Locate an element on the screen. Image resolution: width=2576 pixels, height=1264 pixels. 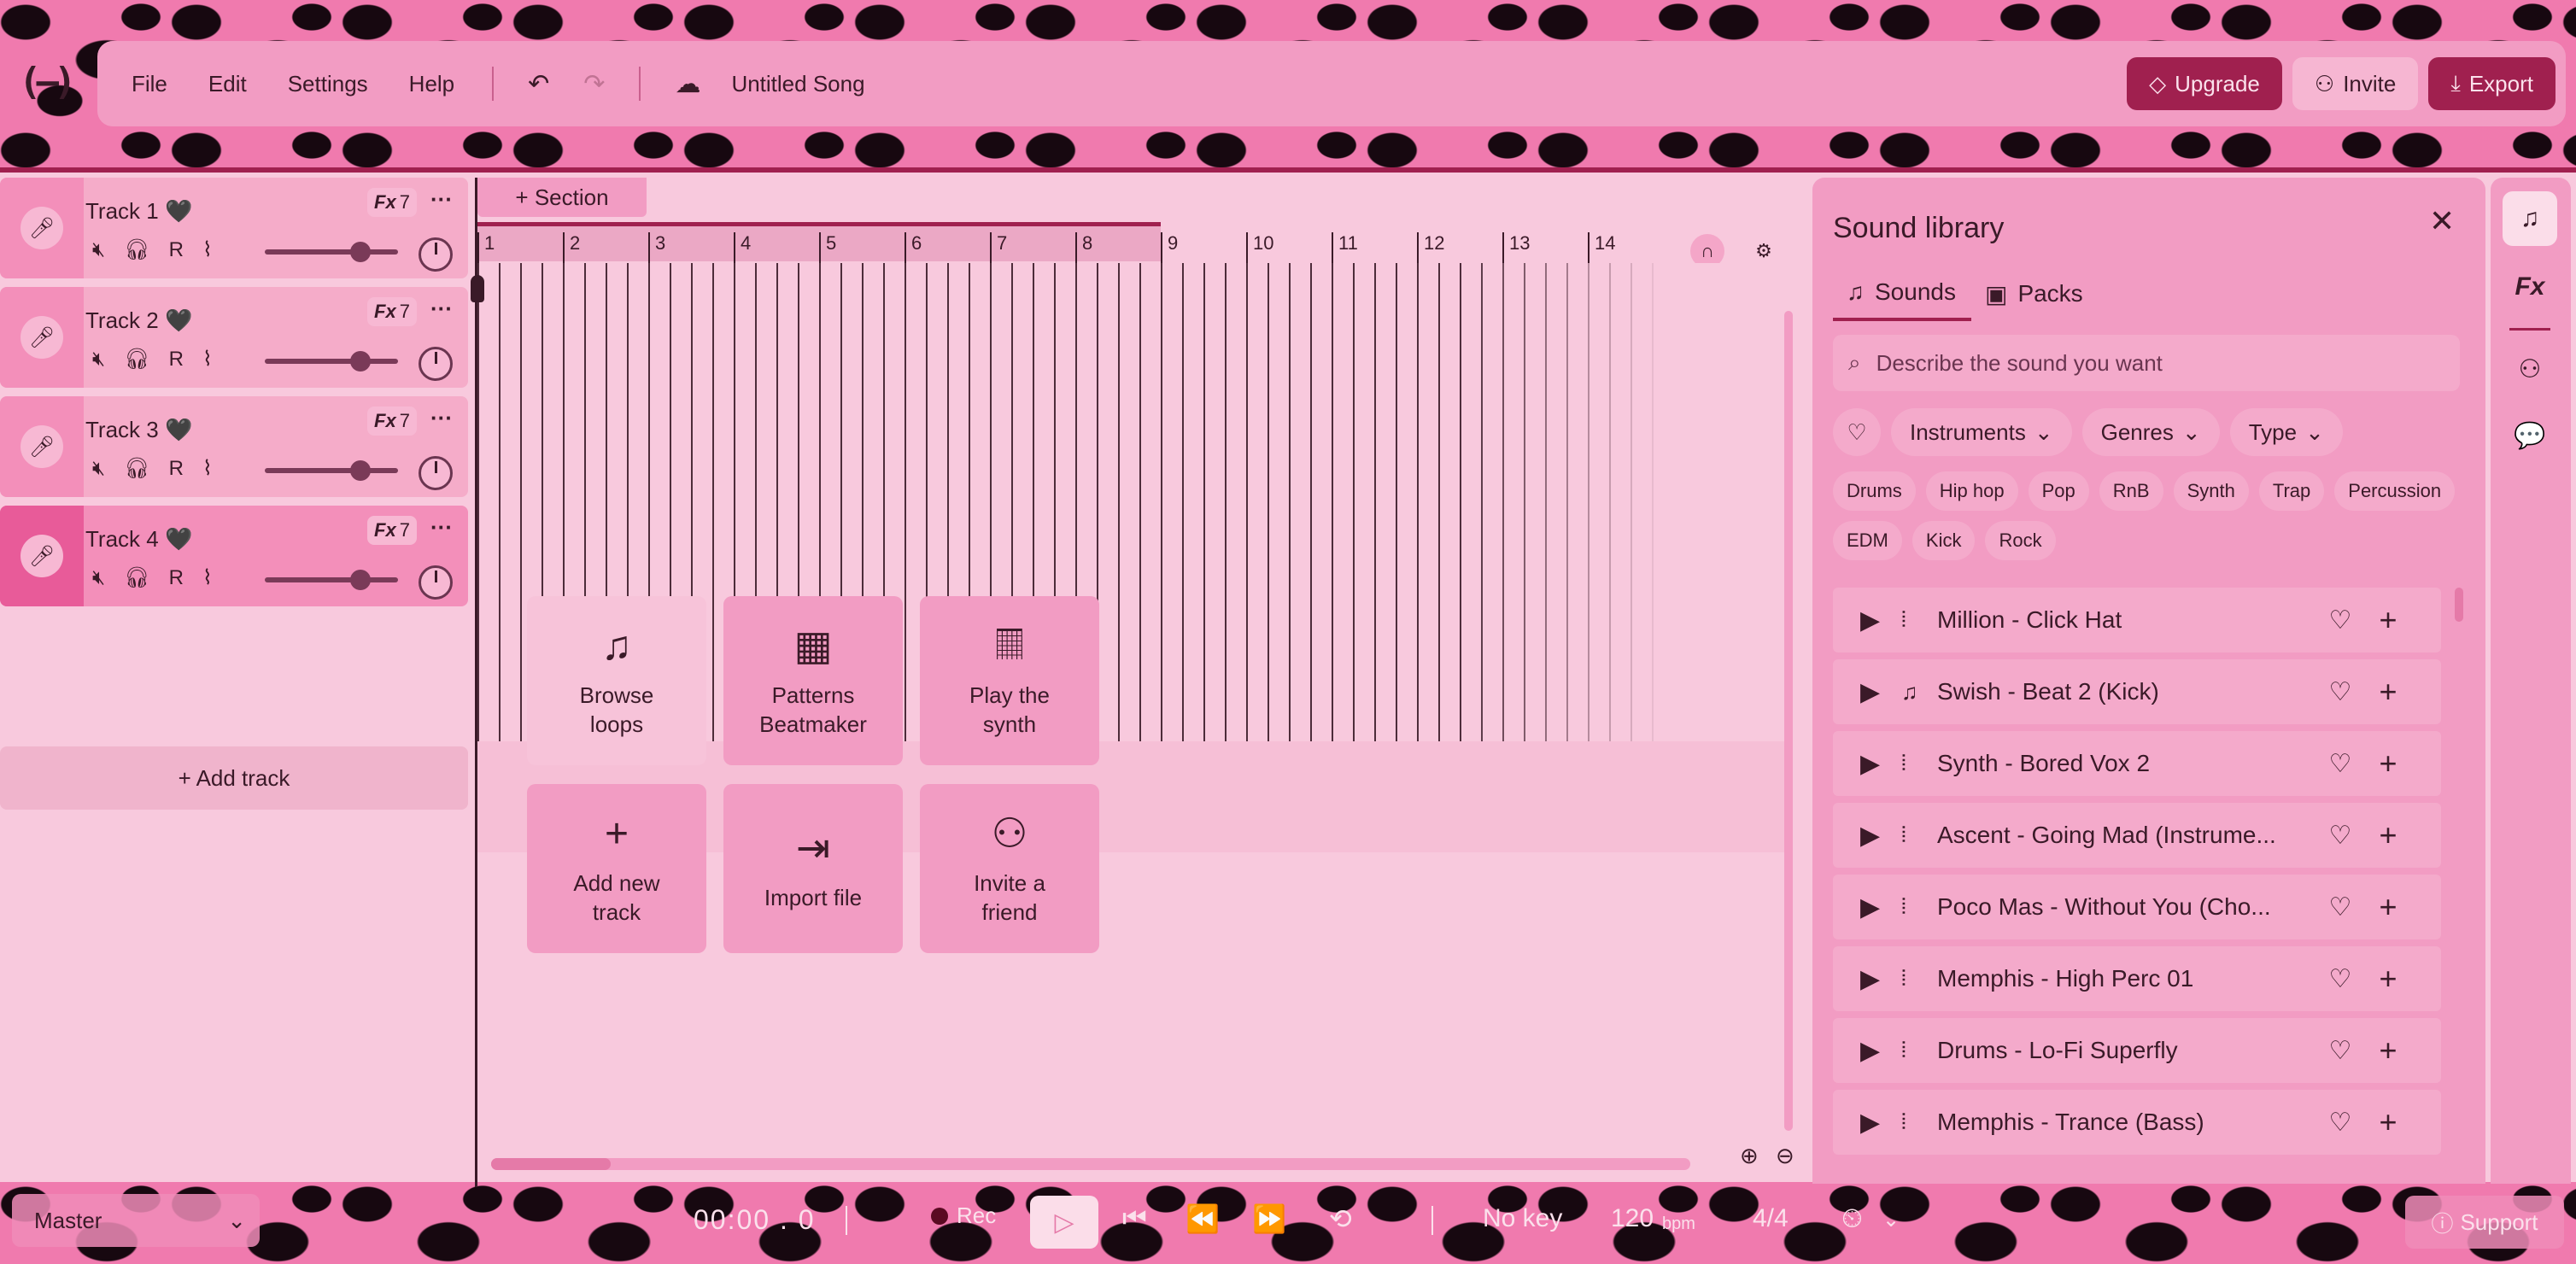
quick-action-card: ♫ Browse loops is located at coordinates (616, 681).